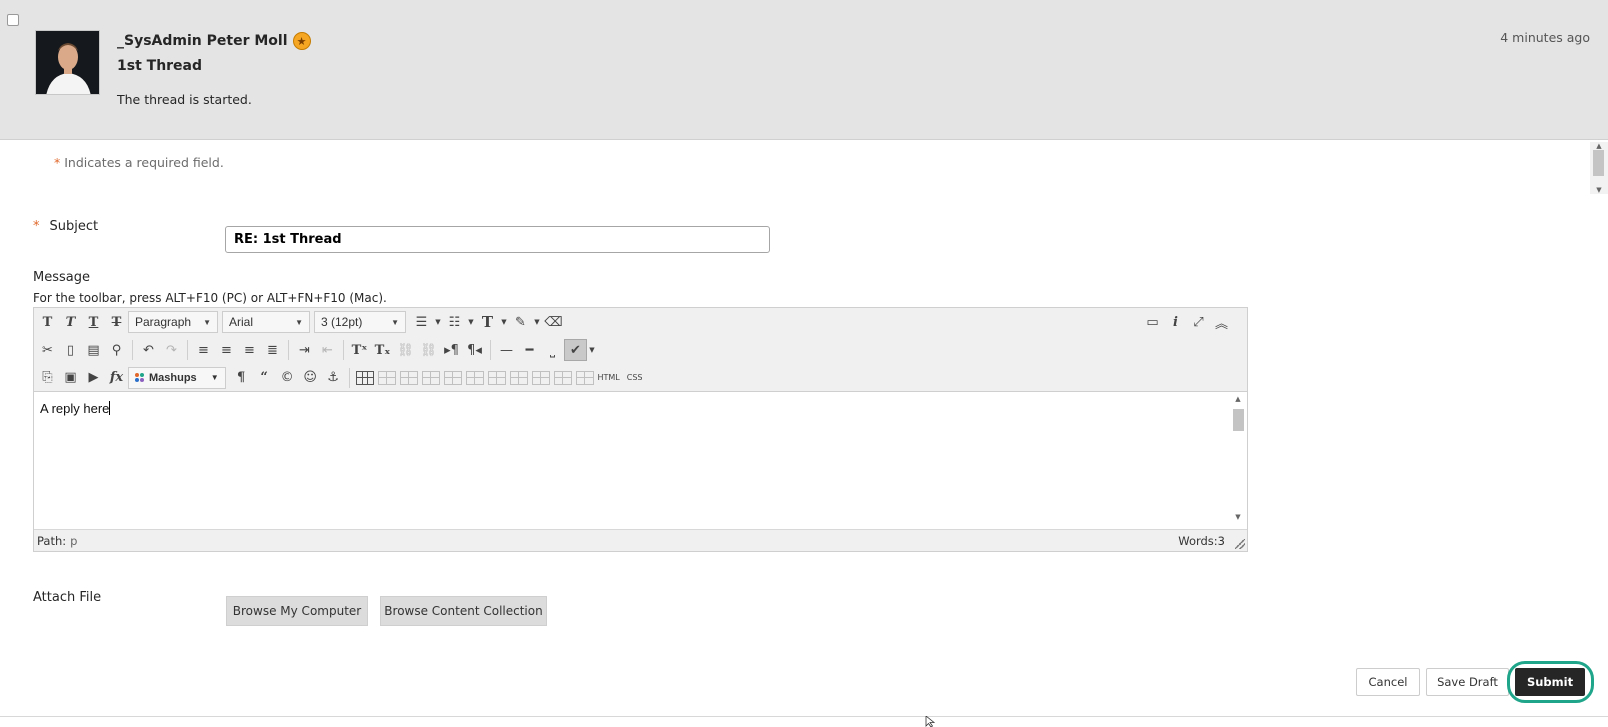 The width and height of the screenshot is (1608, 727). What do you see at coordinates (93, 378) in the screenshot?
I see `media-icon: ▶` at bounding box center [93, 378].